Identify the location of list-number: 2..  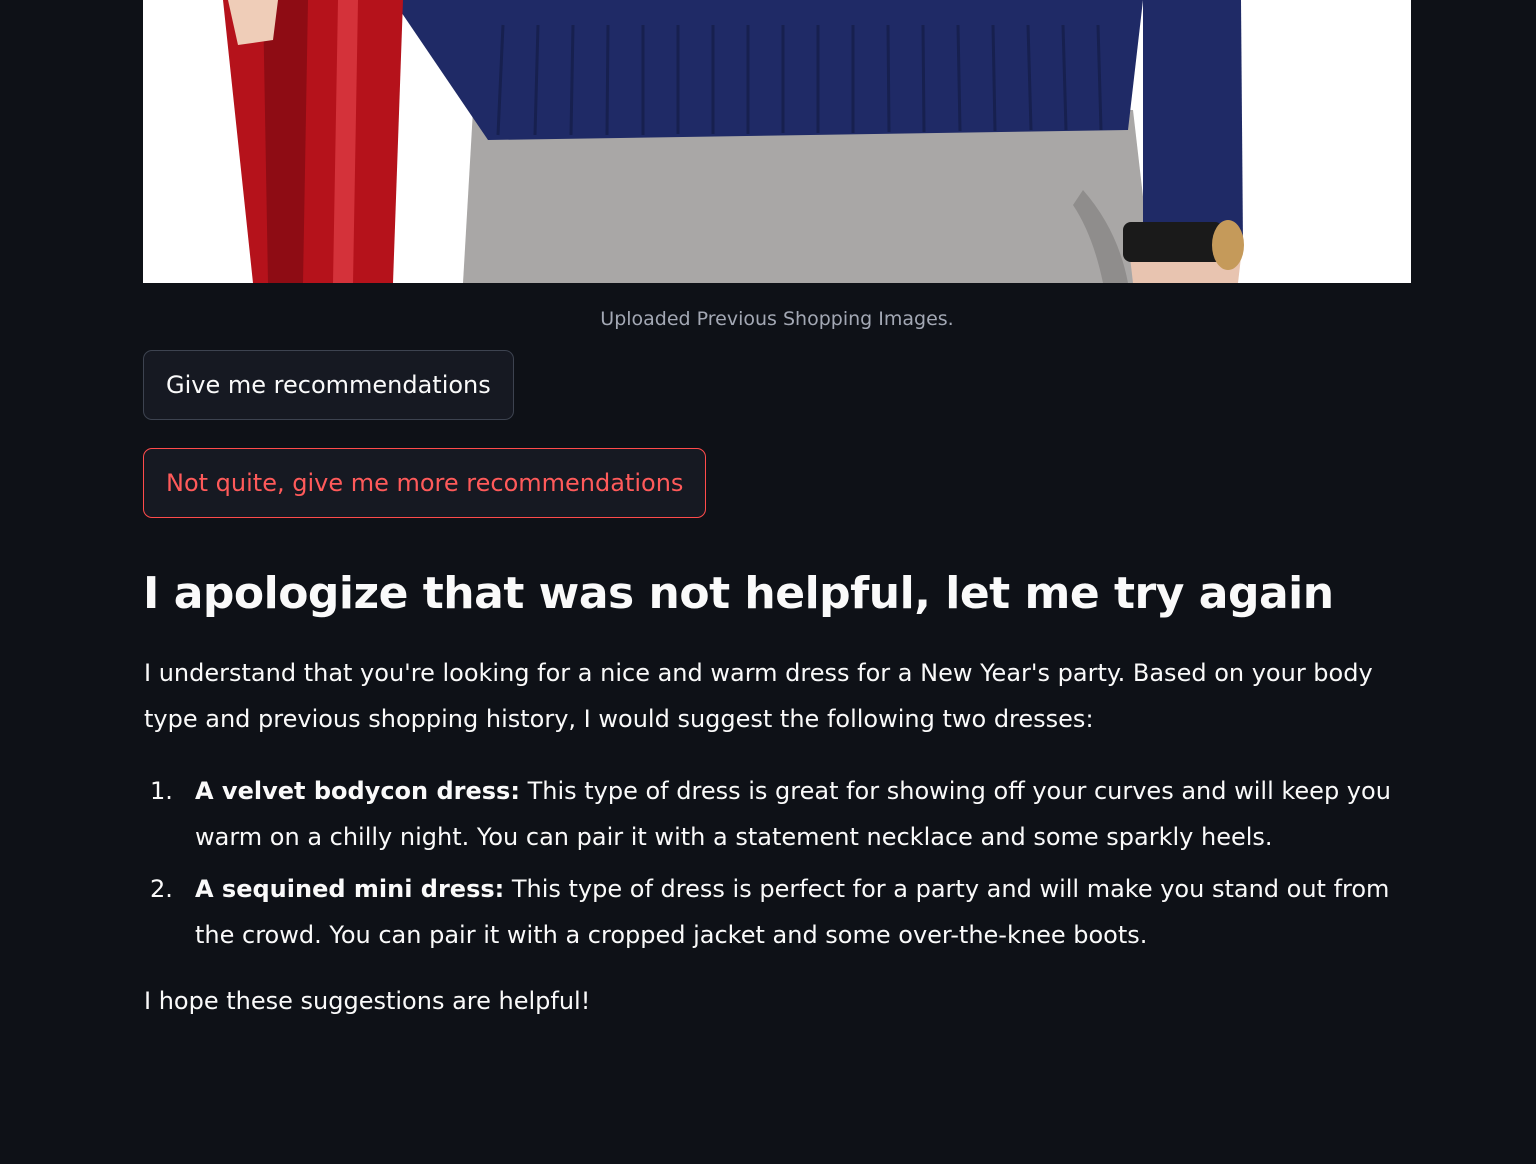
(161, 889).